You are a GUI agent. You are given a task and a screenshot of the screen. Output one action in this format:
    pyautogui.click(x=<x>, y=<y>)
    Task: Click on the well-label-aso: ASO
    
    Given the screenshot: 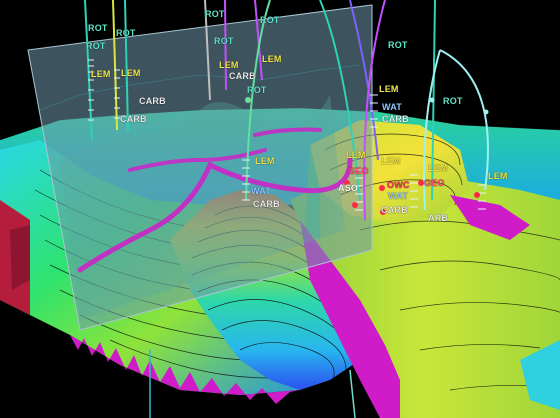 What is the action you would take?
    pyautogui.click(x=348, y=188)
    